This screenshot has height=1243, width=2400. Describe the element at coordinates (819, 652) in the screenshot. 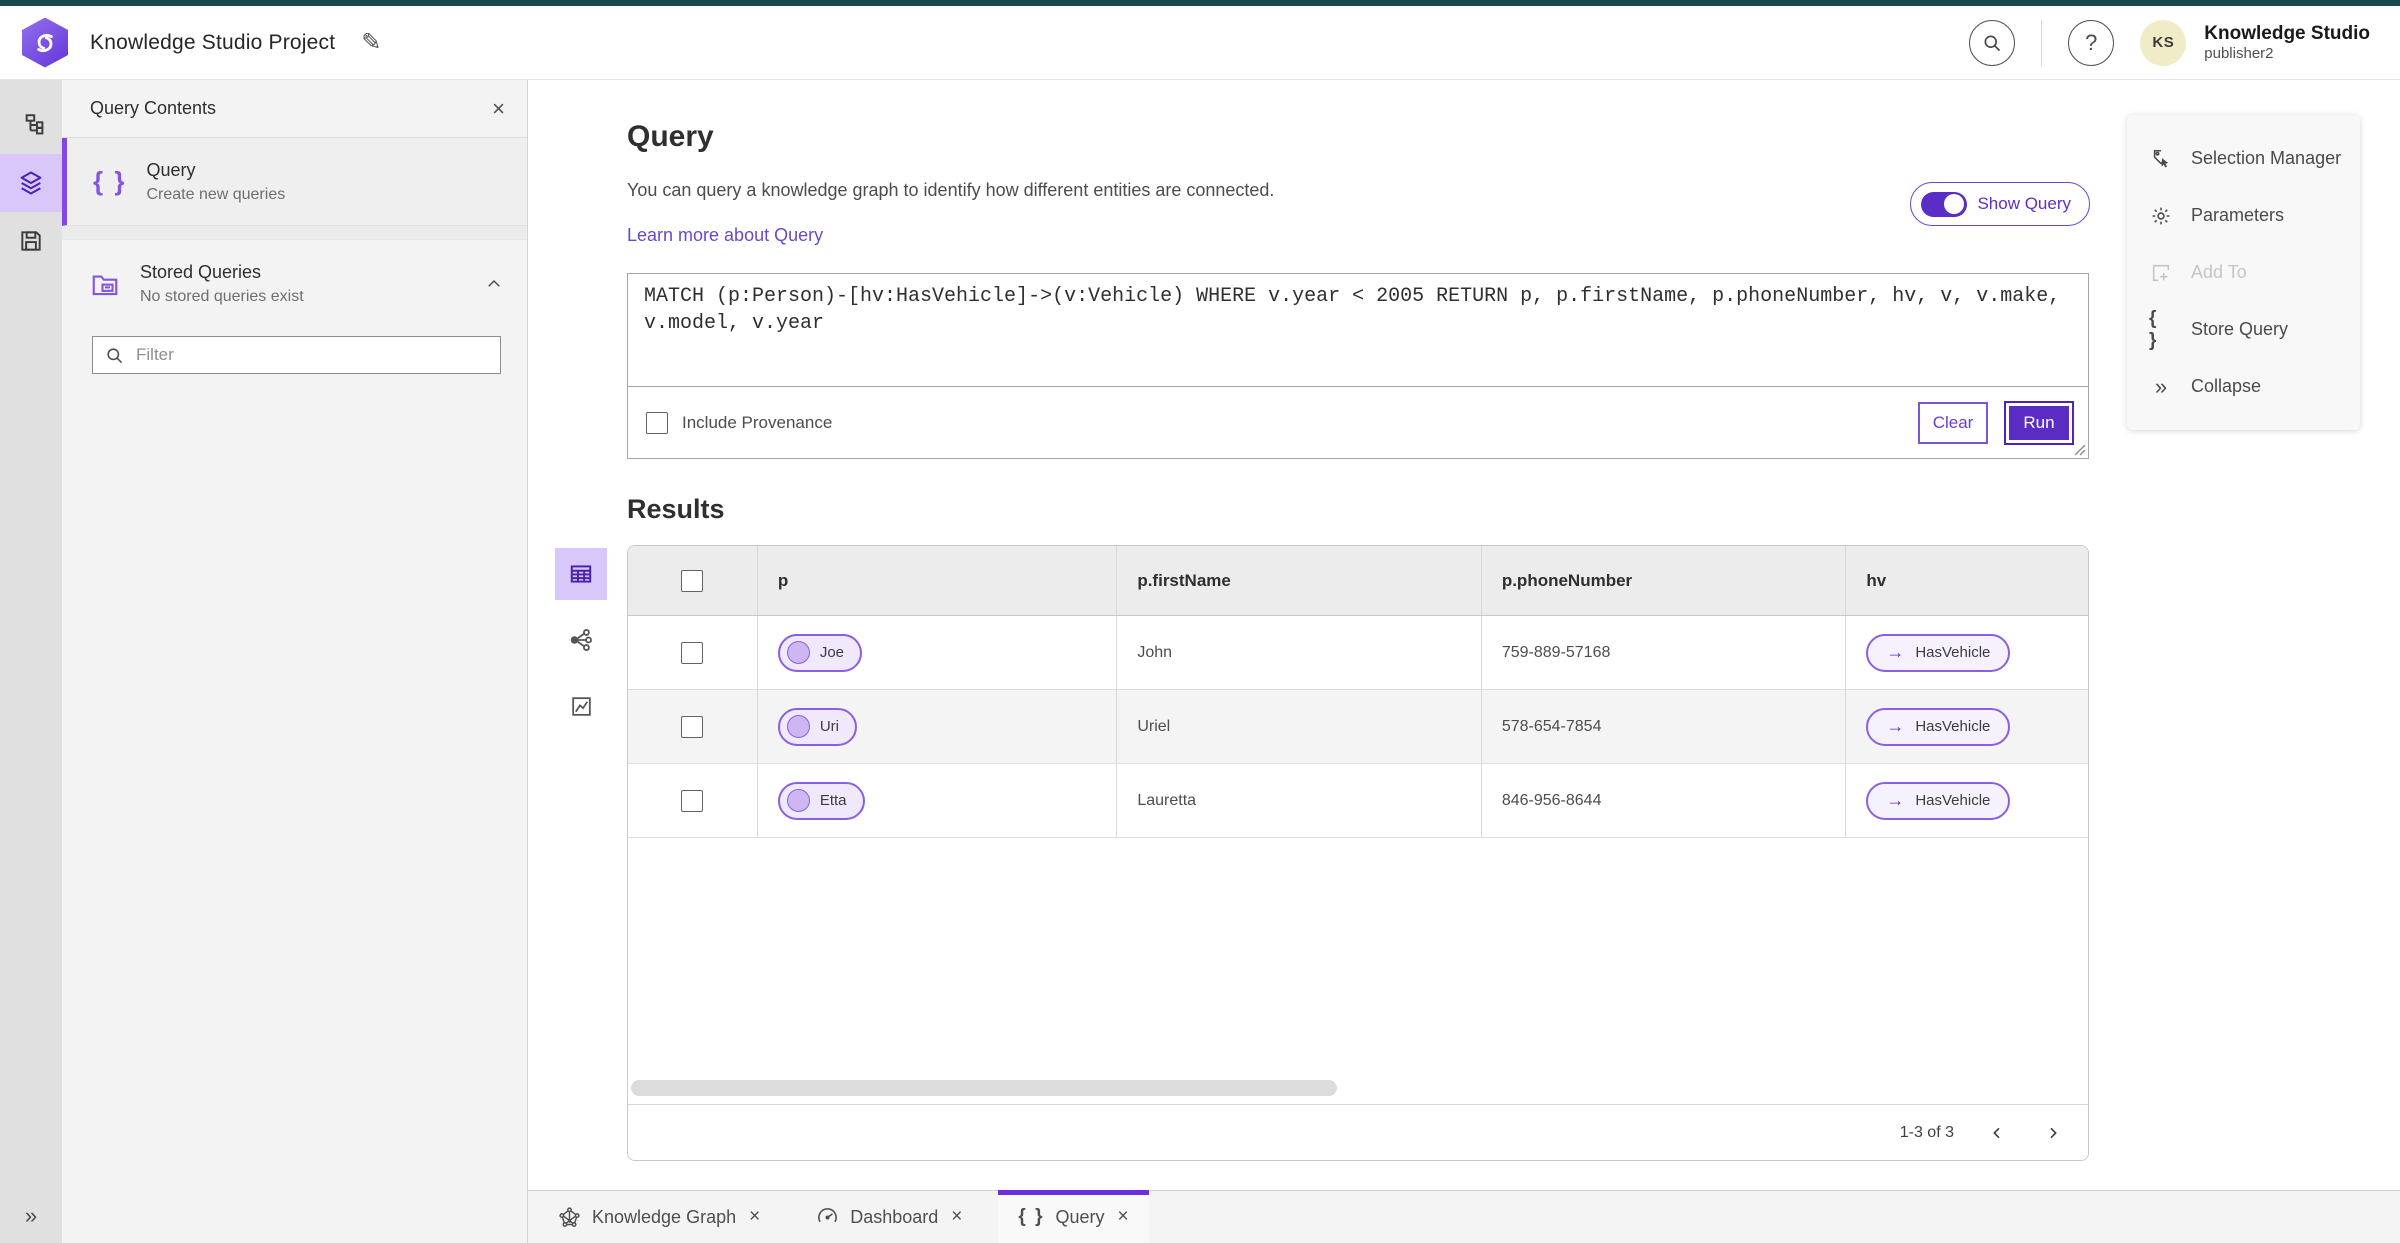

I see `node-chip: Joe` at that location.